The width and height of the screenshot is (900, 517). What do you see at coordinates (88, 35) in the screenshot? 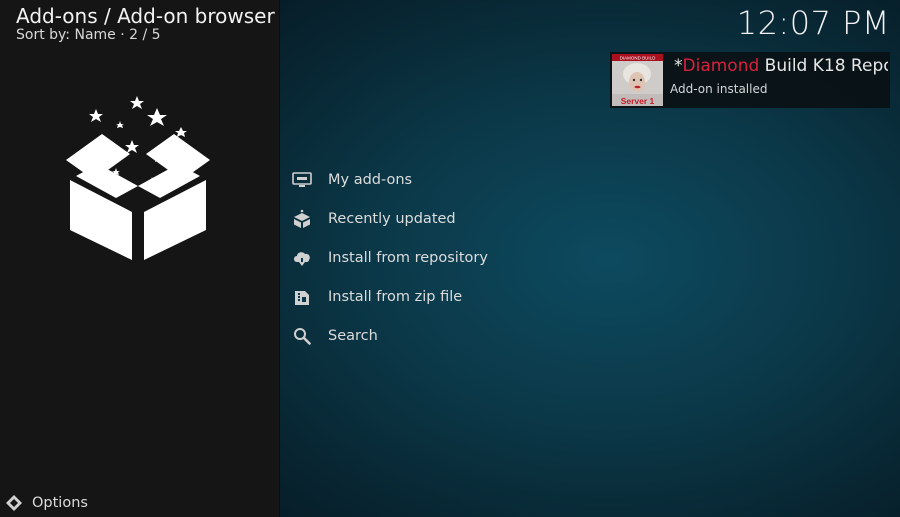
I see `sort-status: Sort by: Name · 2 / 5` at bounding box center [88, 35].